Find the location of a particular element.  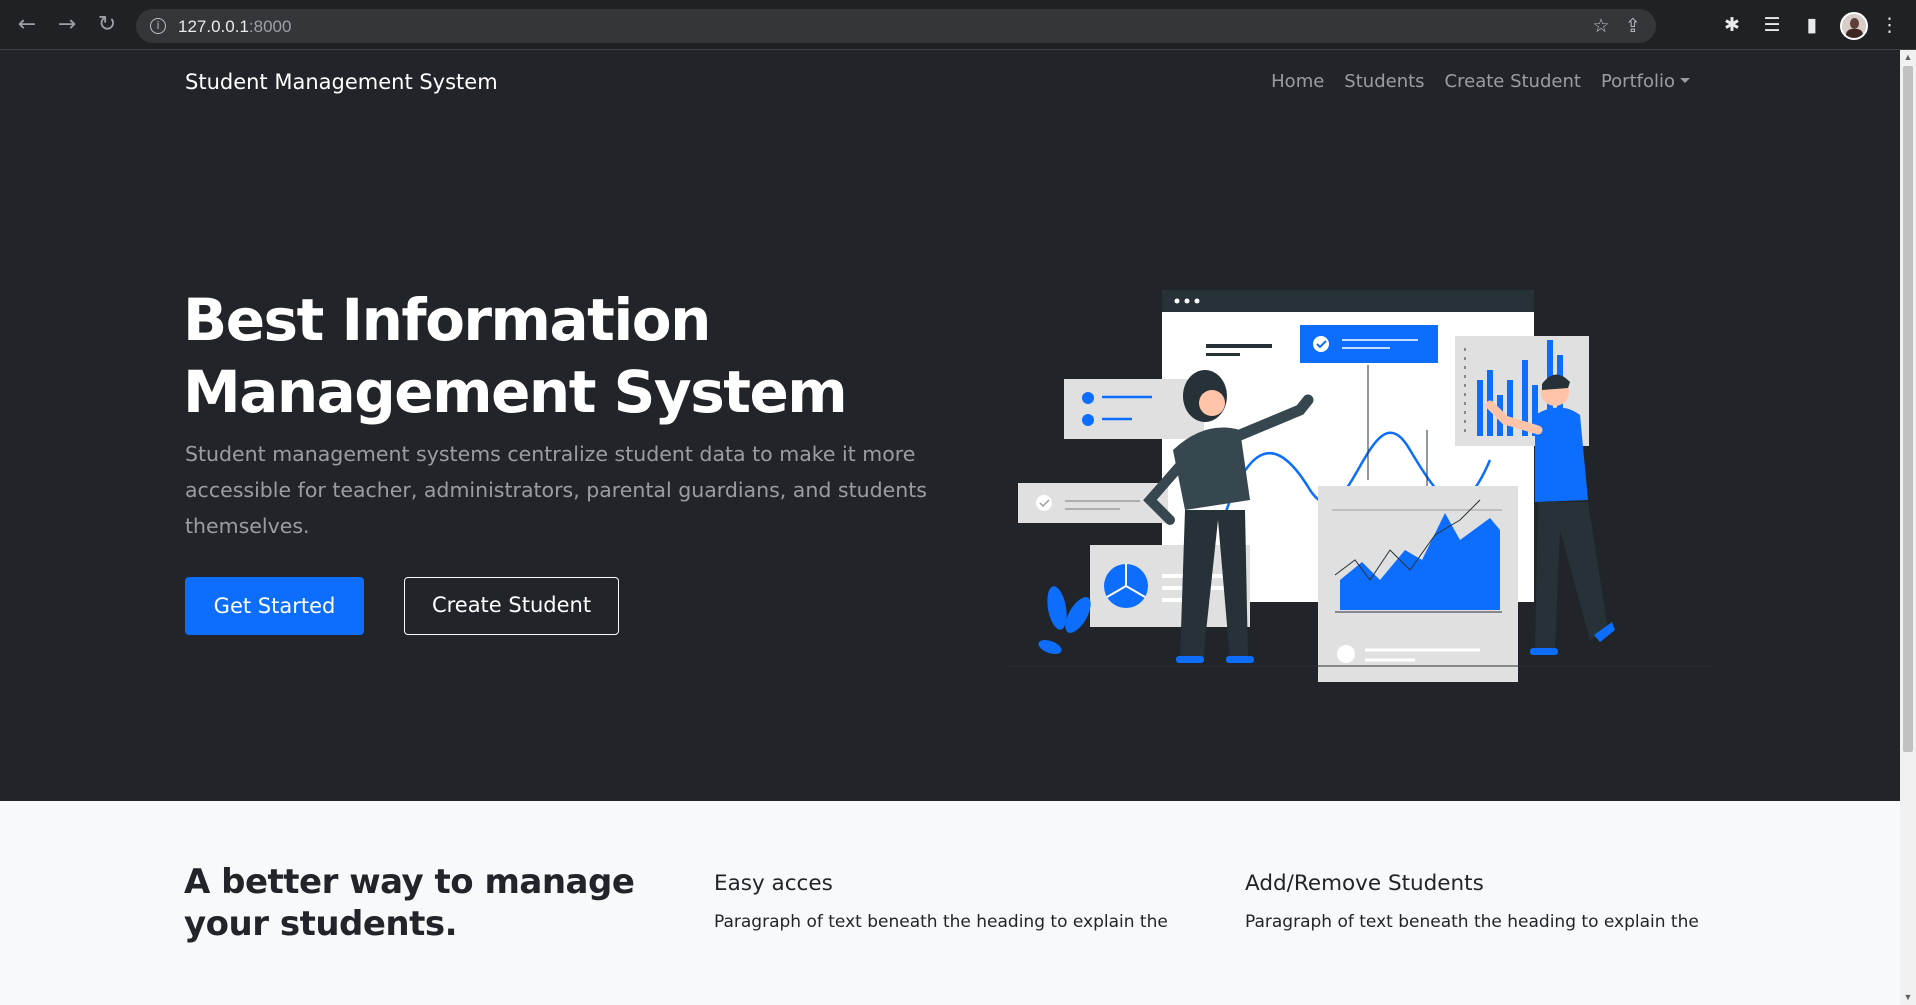

page-scrollbar: ▲ ▼ is located at coordinates (1908, 527).